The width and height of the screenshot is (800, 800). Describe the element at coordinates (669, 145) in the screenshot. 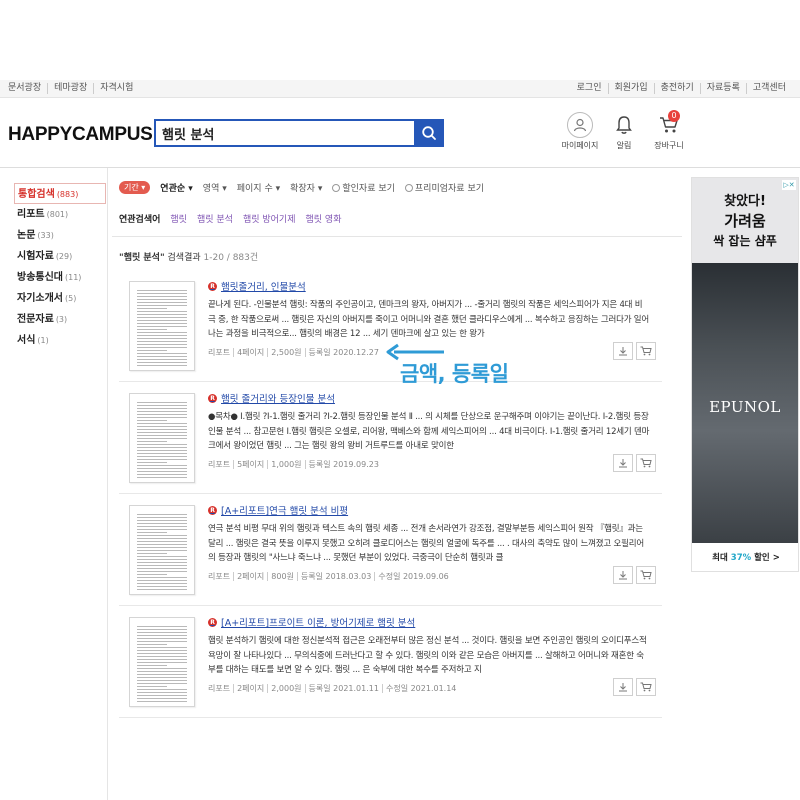

I see `cart-label: 장바구니` at that location.